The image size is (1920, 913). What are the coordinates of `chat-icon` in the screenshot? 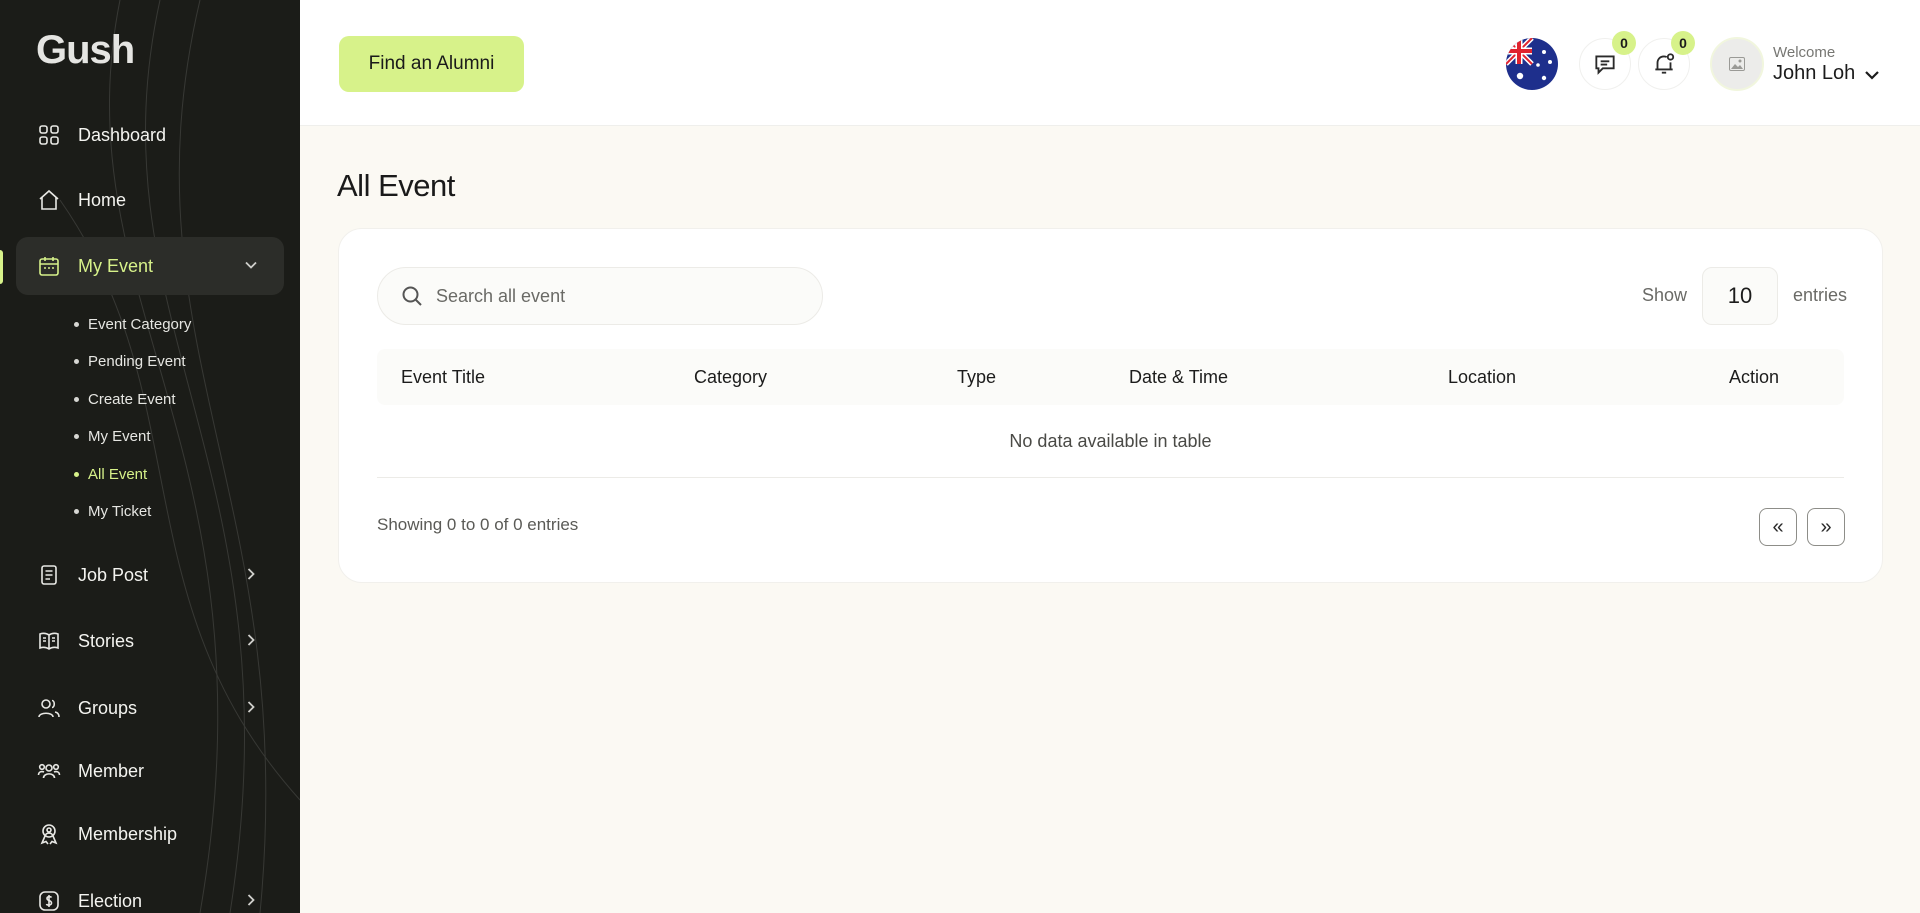 It's located at (1605, 65).